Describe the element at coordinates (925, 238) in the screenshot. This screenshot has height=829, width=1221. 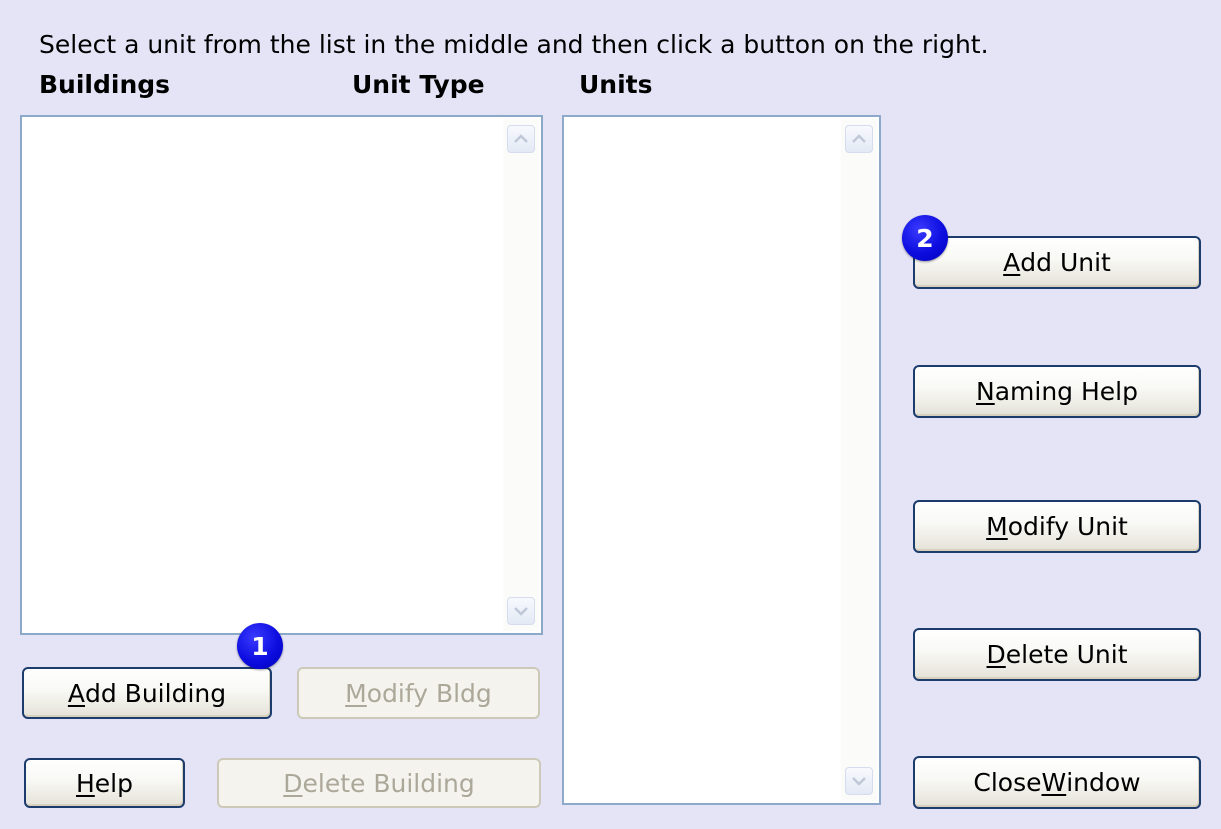
I see `step-2-badge: 2` at that location.